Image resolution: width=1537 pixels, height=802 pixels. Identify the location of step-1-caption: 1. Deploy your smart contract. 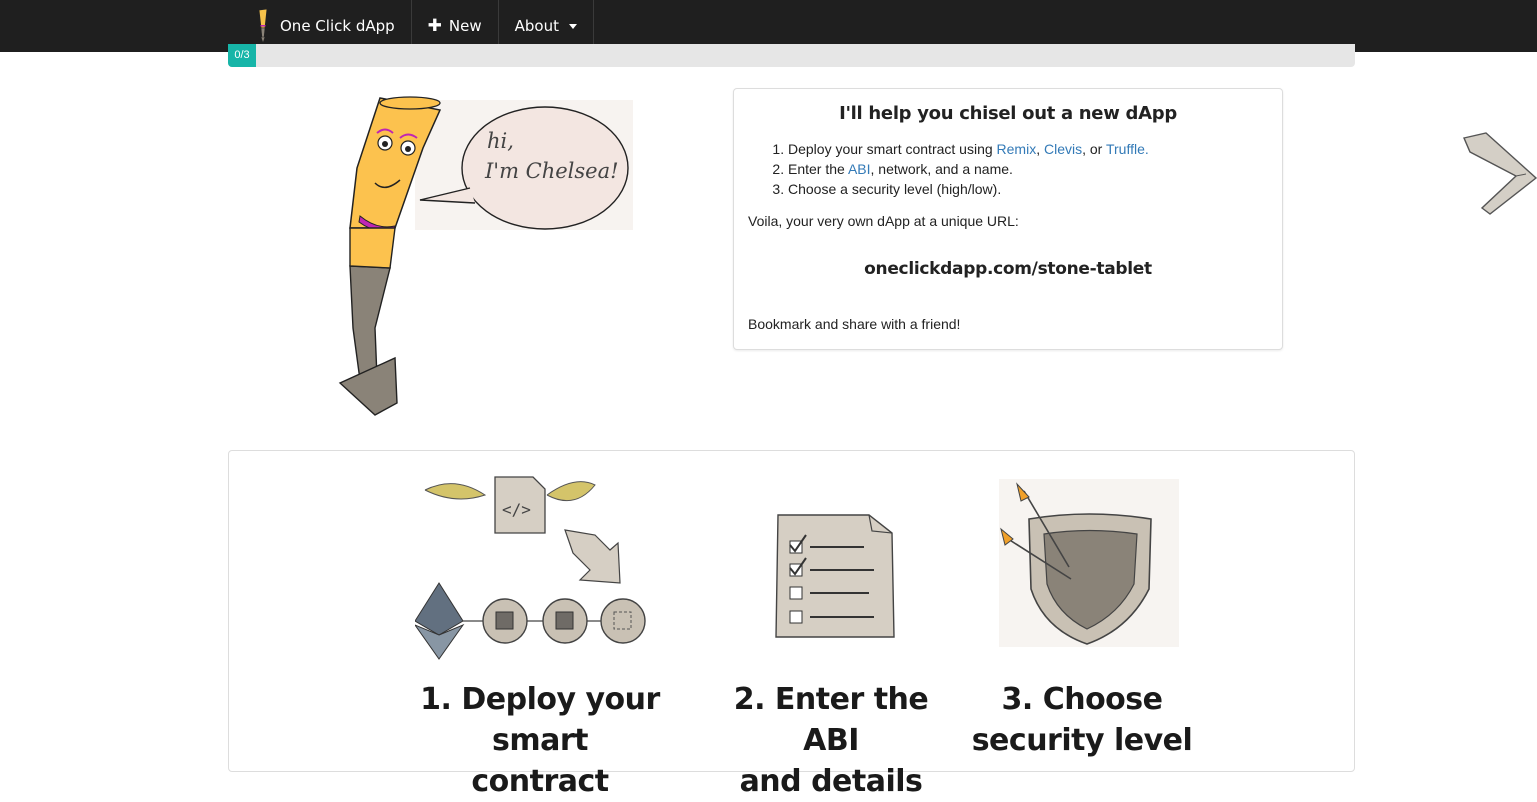
(540, 740).